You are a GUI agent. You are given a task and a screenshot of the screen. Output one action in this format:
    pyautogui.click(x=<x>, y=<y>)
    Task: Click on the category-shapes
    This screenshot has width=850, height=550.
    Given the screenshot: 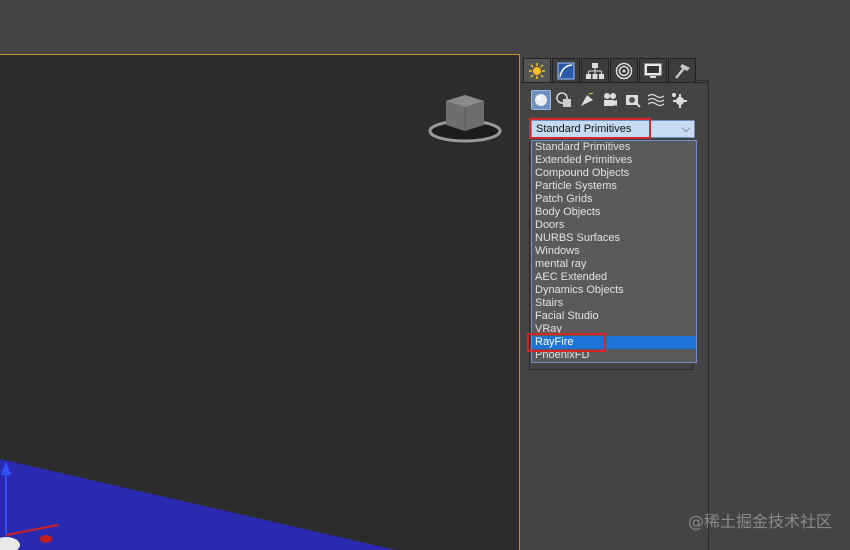 What is the action you would take?
    pyautogui.click(x=564, y=100)
    